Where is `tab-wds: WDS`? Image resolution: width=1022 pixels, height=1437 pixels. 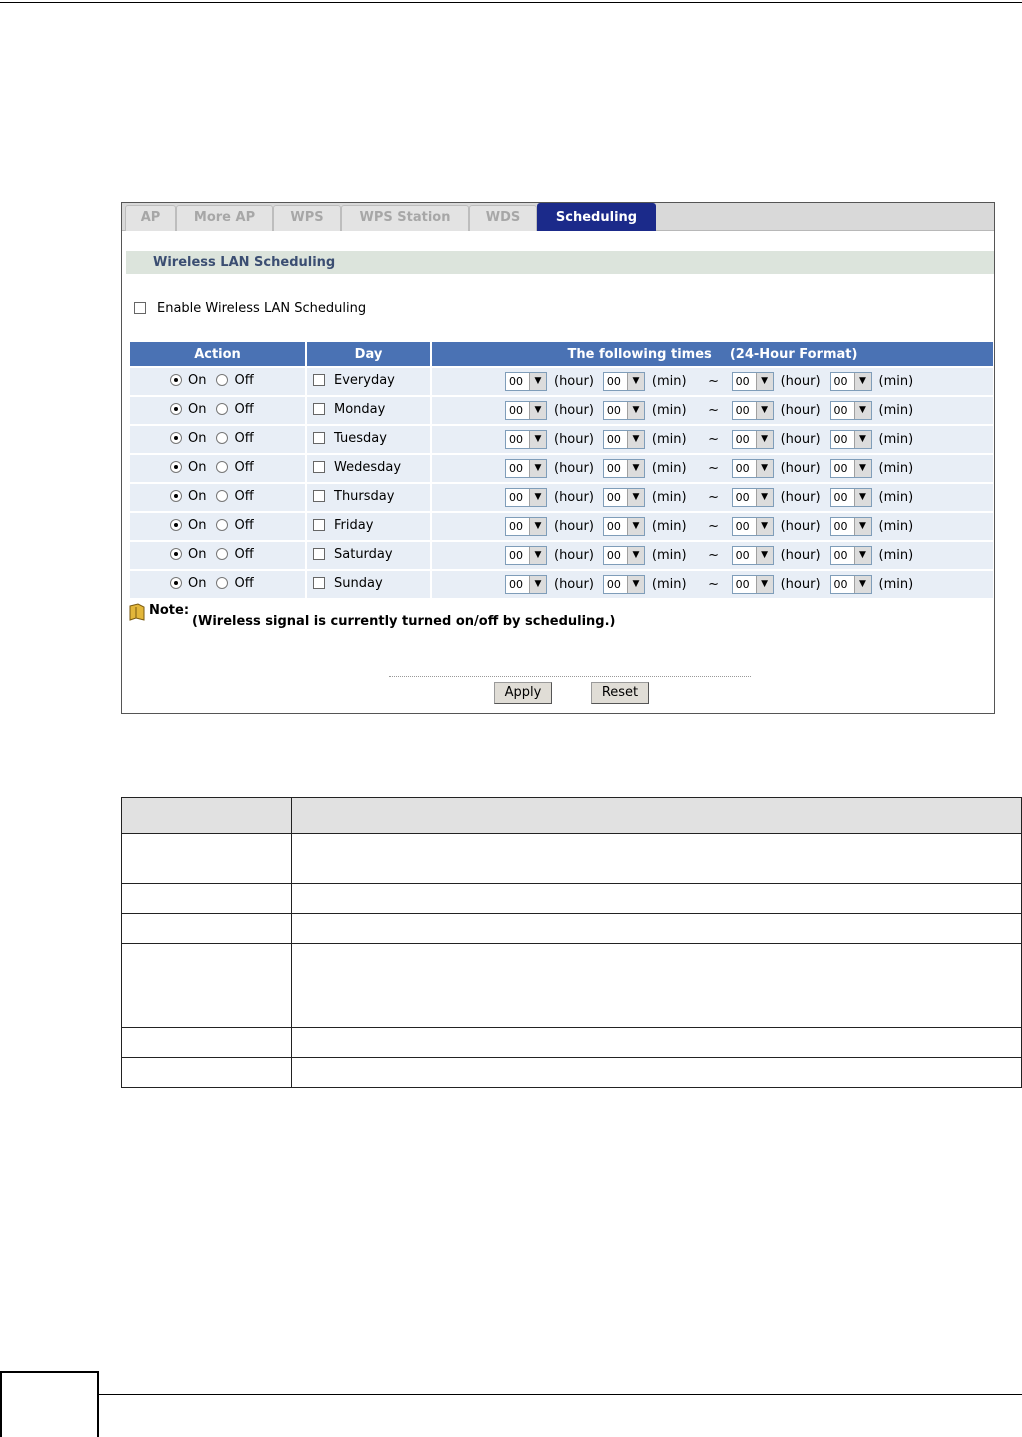
tab-wds: WDS is located at coordinates (503, 218).